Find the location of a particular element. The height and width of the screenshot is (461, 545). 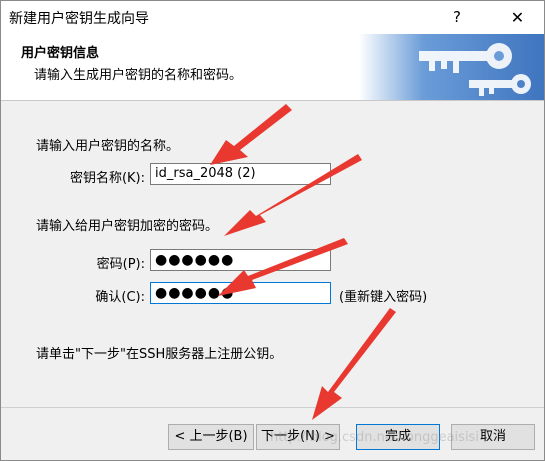

next-hint: 请单击"下一步"在SSH服务器上注册公钥。 is located at coordinates (159, 354).